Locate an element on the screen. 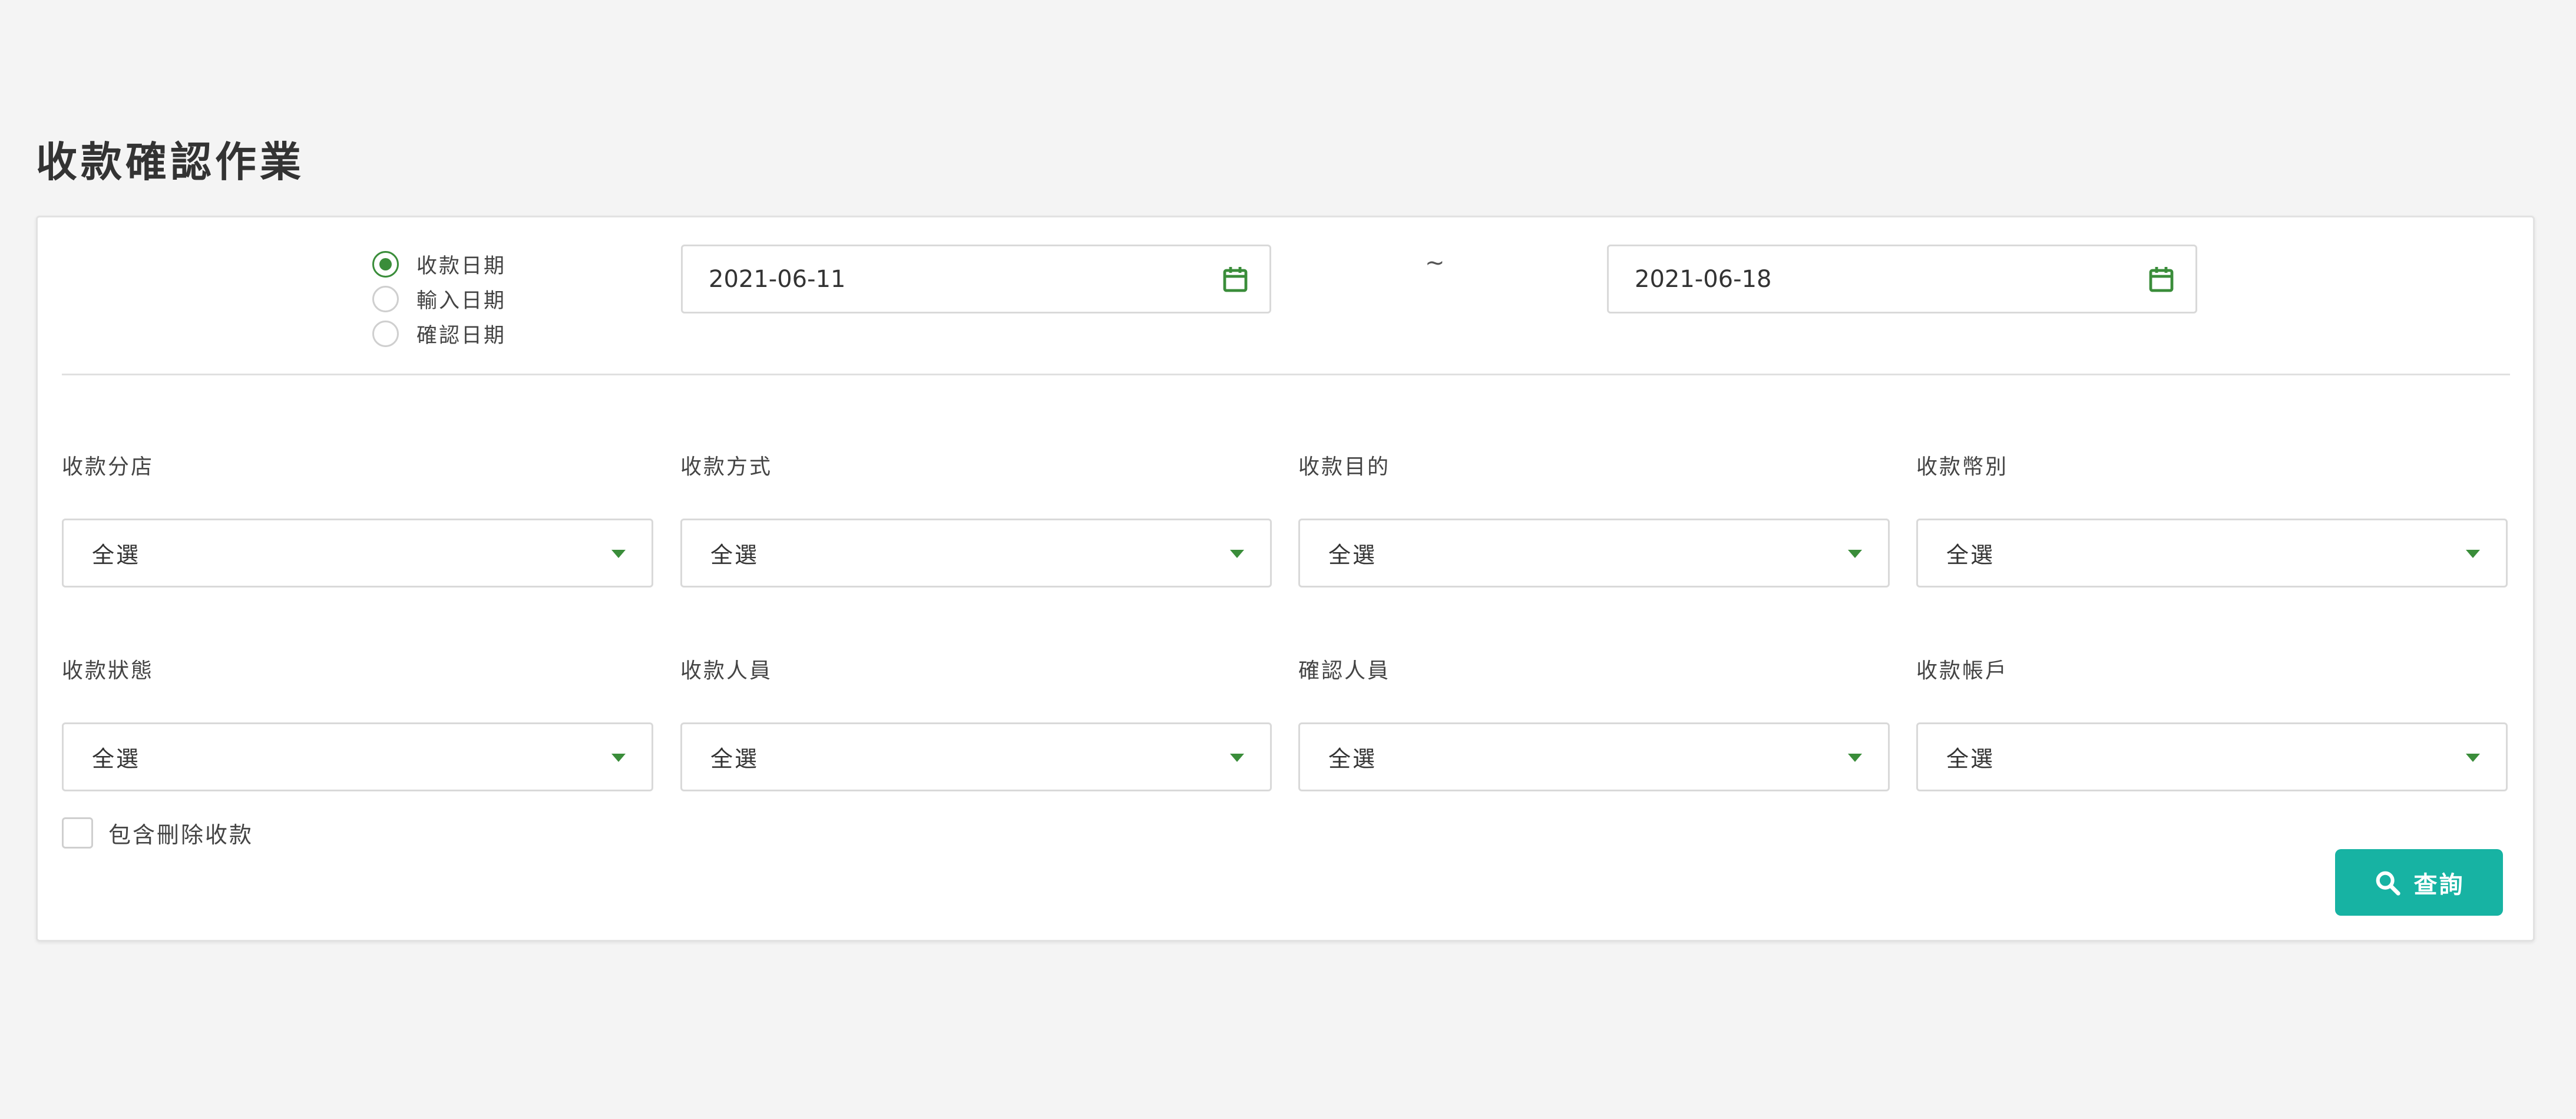 This screenshot has width=2576, height=1119. checkbox-label: 包含刪除收款 is located at coordinates (181, 835).